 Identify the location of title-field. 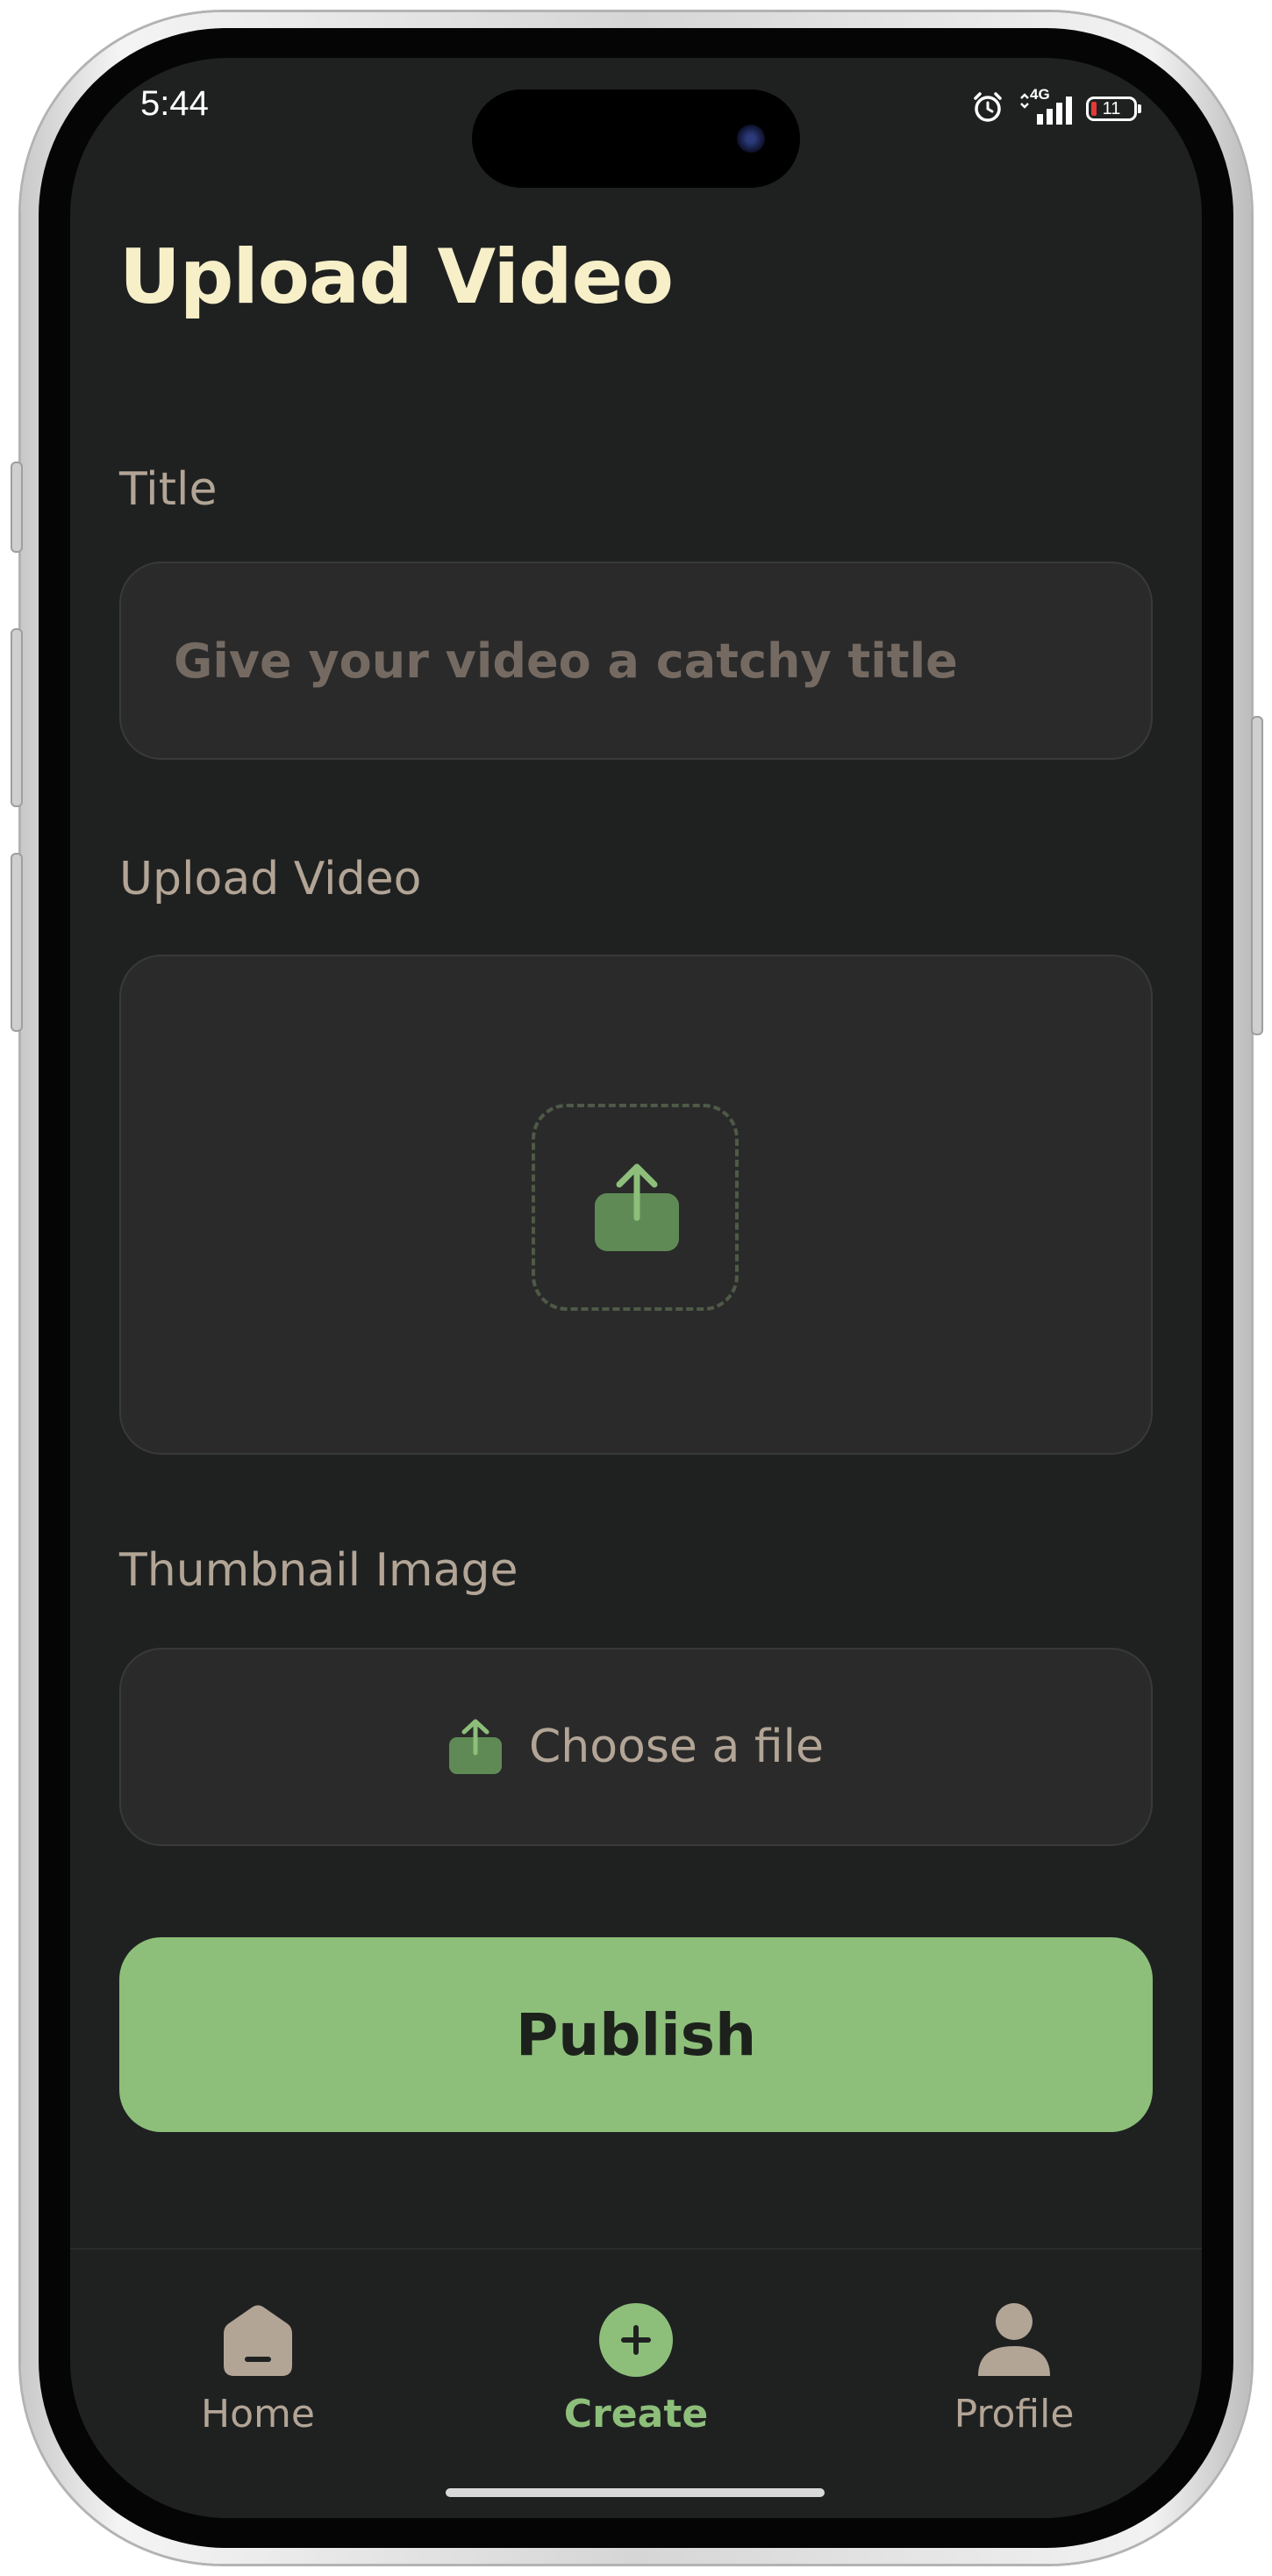
(636, 661).